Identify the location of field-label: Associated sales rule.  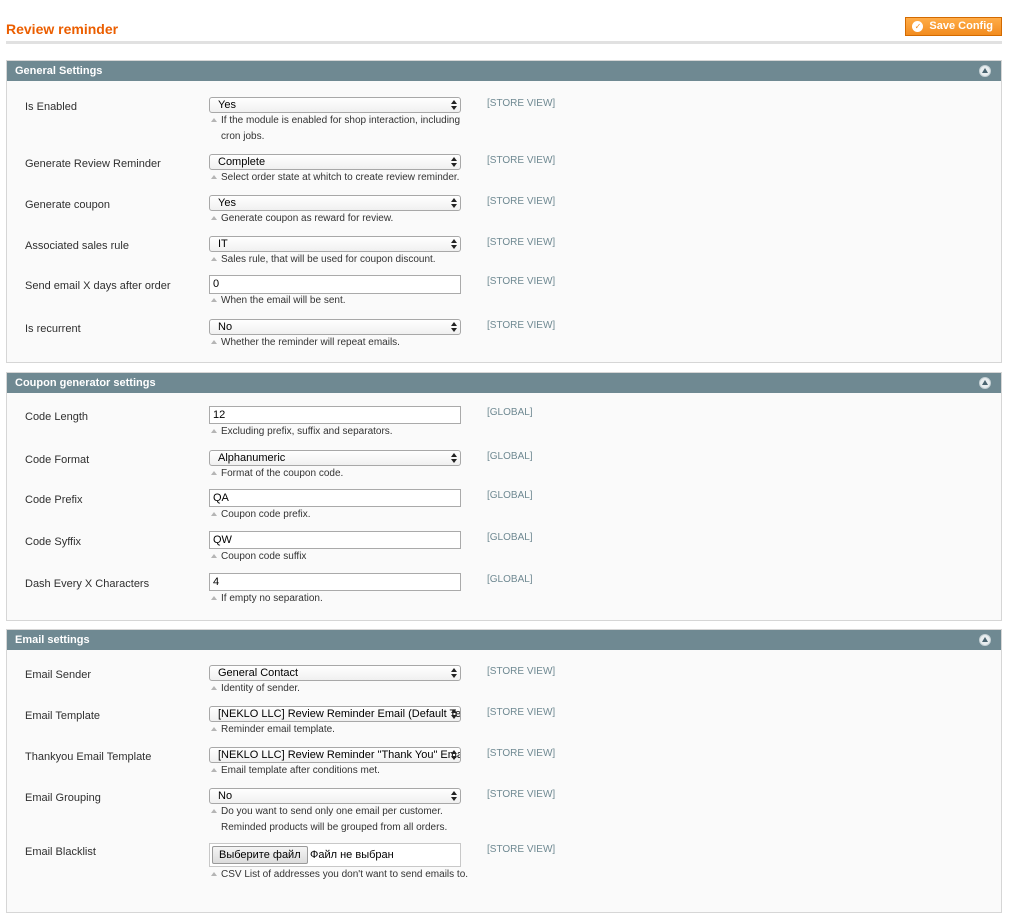
(77, 246).